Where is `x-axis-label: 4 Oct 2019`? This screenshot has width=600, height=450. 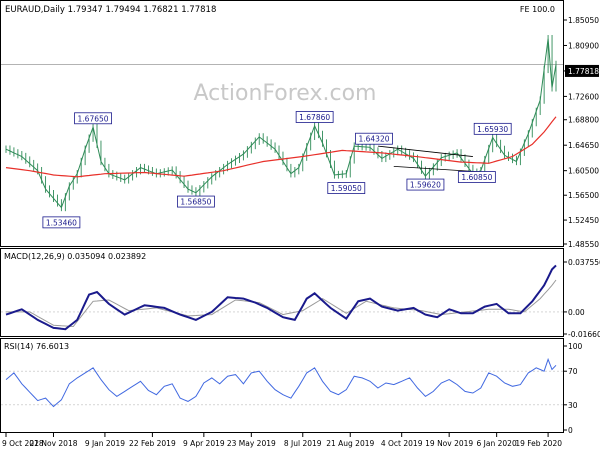
x-axis-label: 4 Oct 2019 is located at coordinates (402, 443).